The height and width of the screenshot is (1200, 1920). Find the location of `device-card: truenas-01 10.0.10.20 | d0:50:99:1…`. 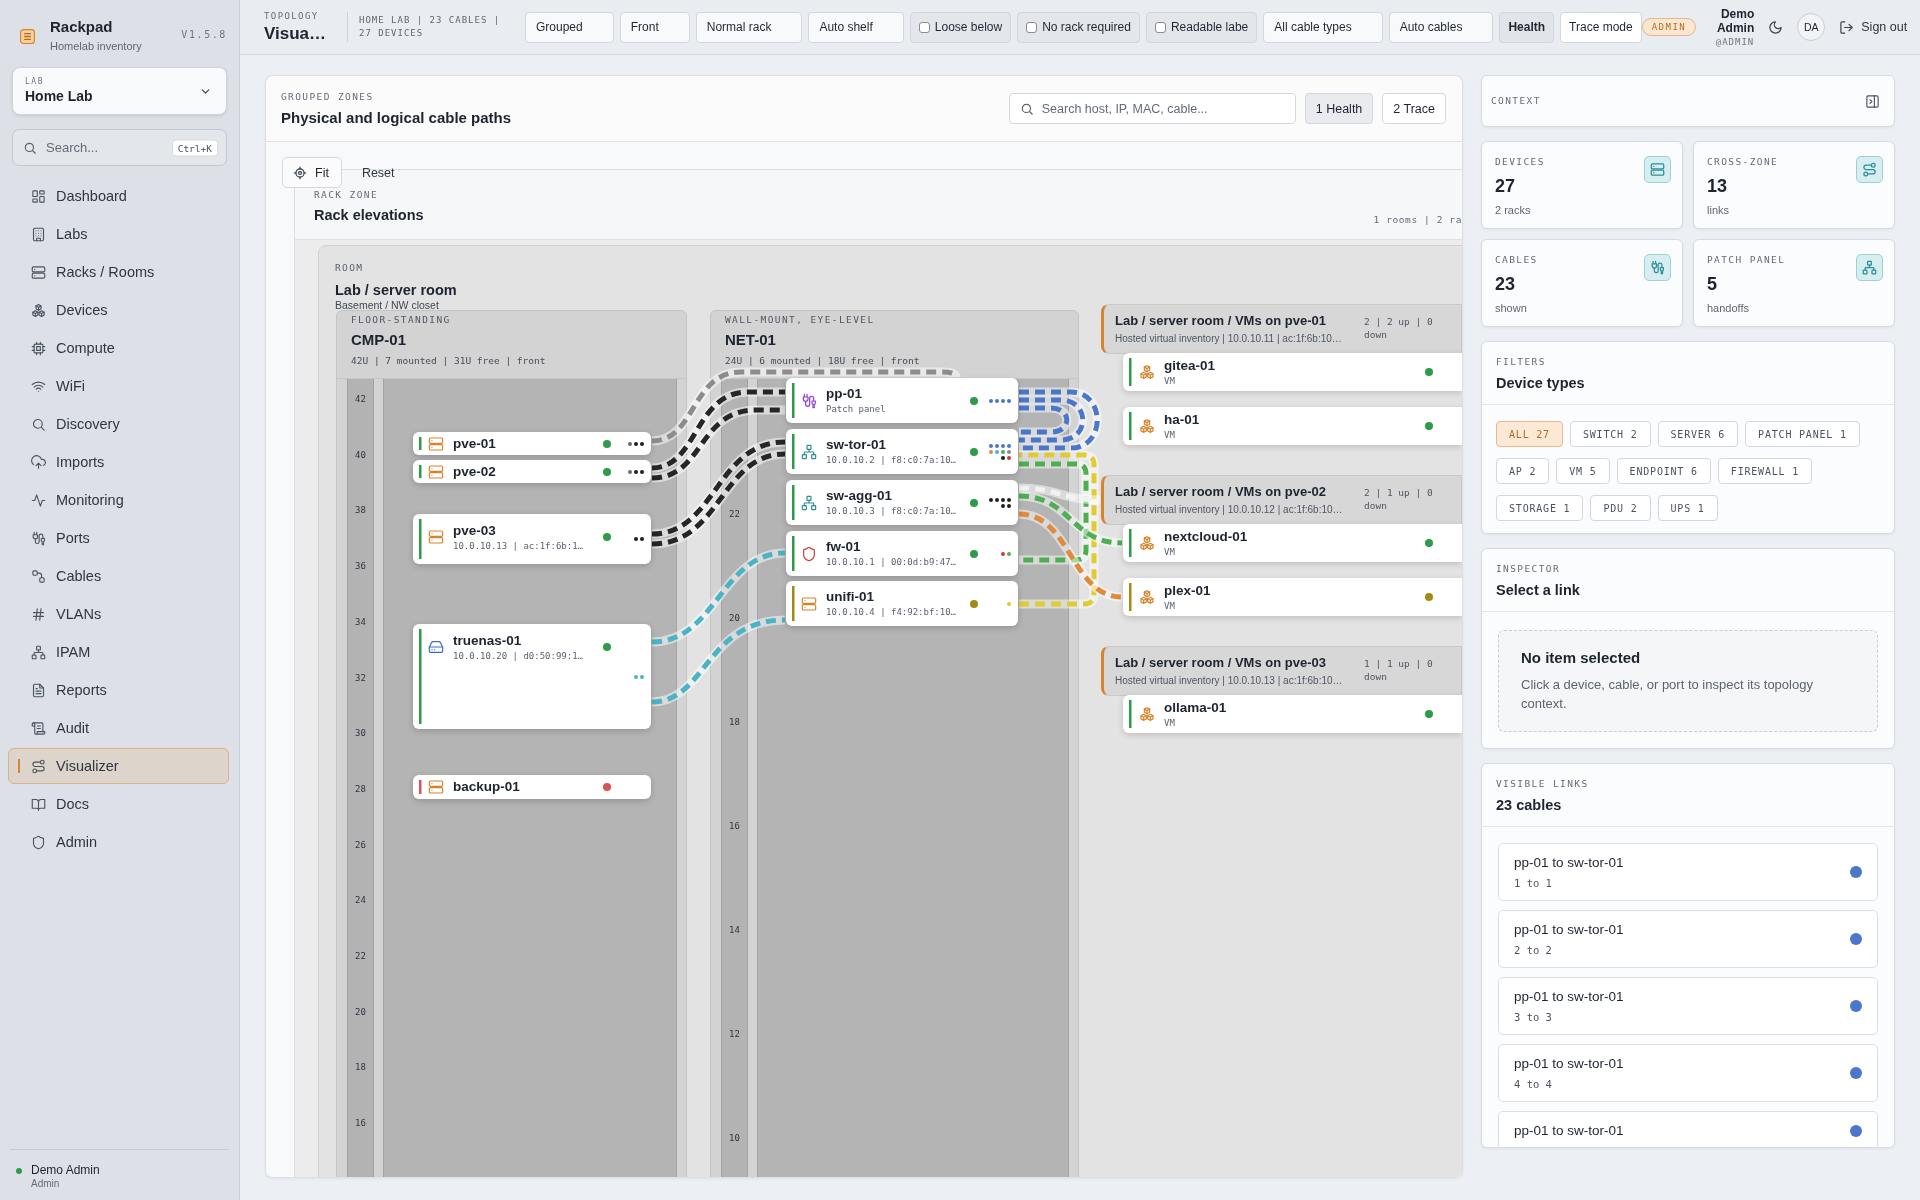

device-card: truenas-01 10.0.10.20 | d0:50:99:1… is located at coordinates (532, 676).